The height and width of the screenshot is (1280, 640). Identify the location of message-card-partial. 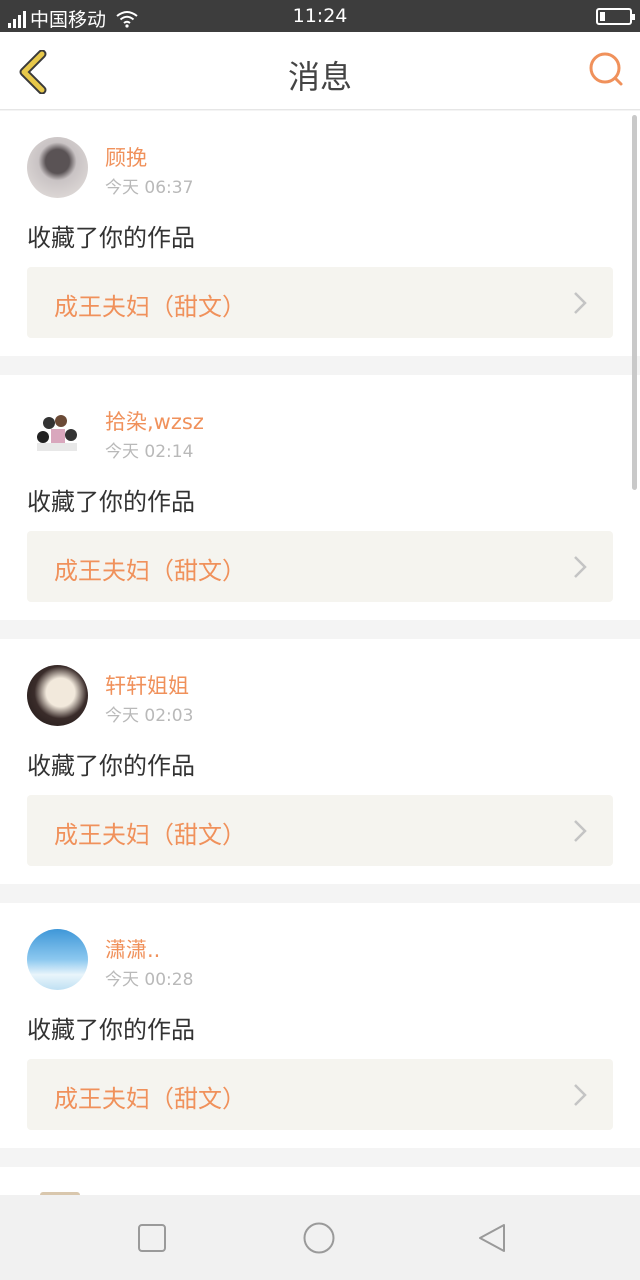
(320, 1181).